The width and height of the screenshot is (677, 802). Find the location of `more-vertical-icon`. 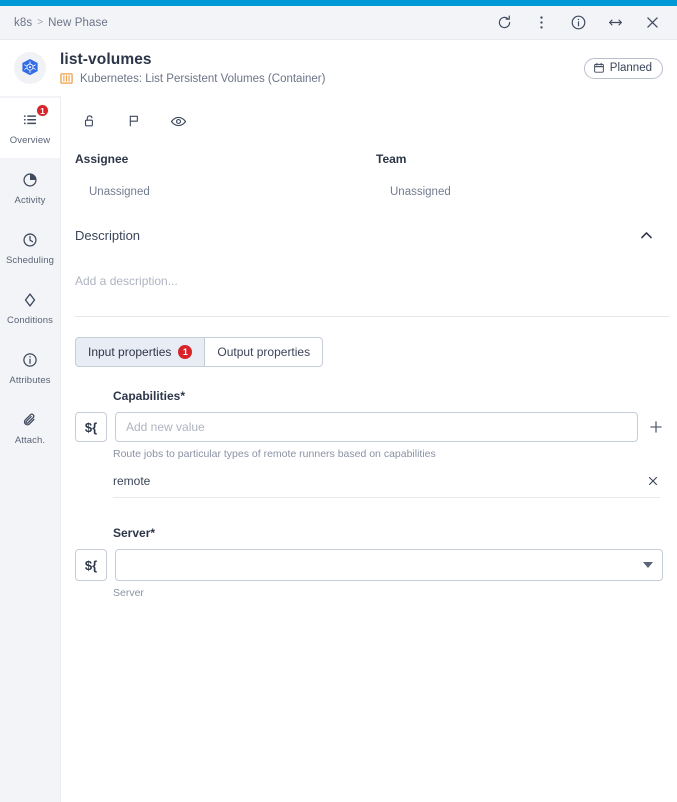

more-vertical-icon is located at coordinates (541, 22).